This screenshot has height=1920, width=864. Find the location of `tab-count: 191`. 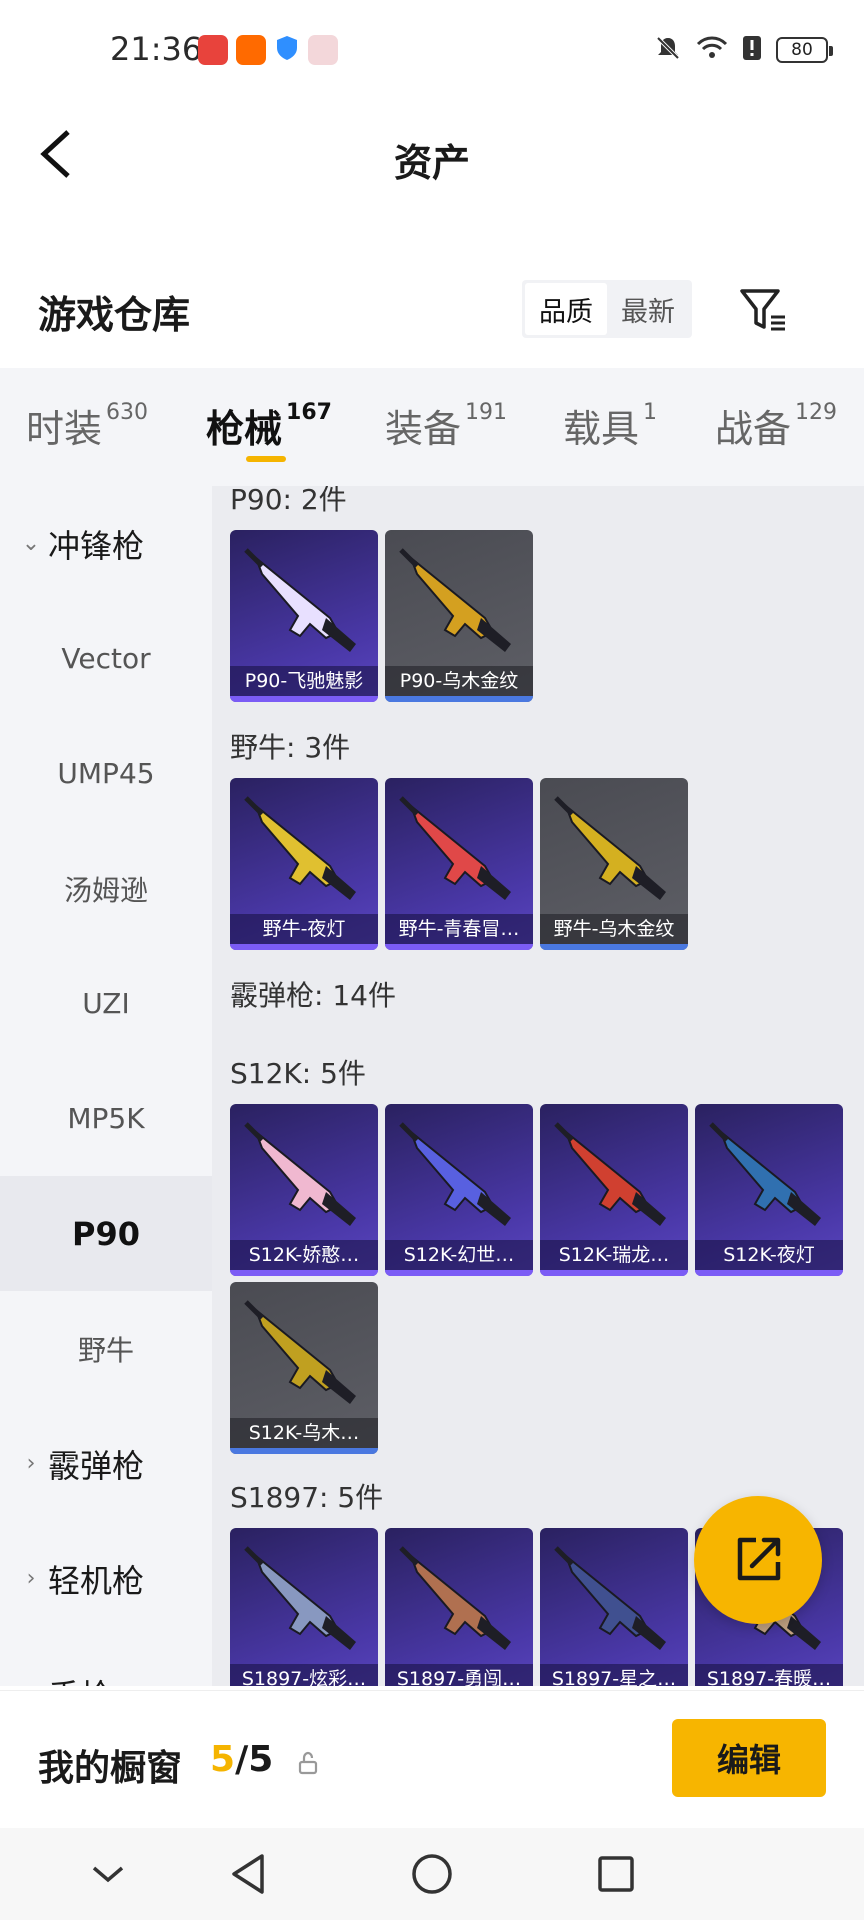

tab-count: 191 is located at coordinates (486, 412).